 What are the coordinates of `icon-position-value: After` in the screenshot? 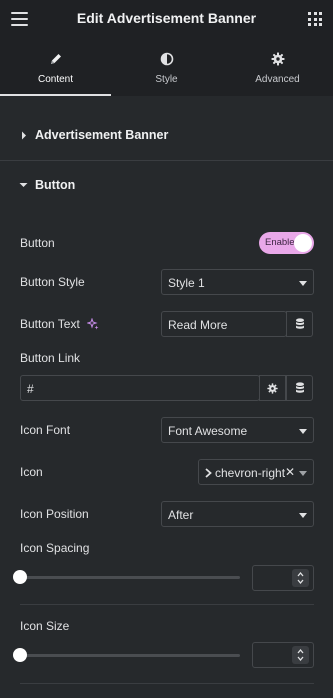 It's located at (181, 515).